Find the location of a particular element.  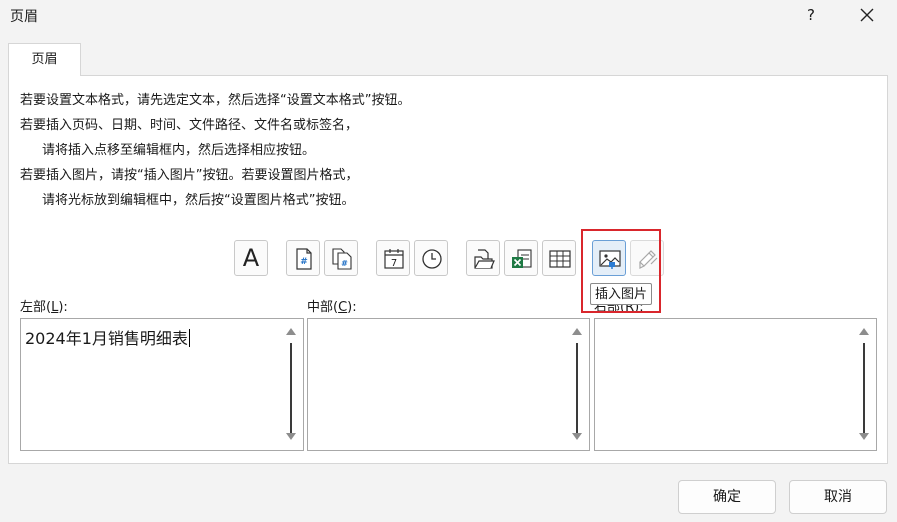

insert-picture-button is located at coordinates (609, 258).